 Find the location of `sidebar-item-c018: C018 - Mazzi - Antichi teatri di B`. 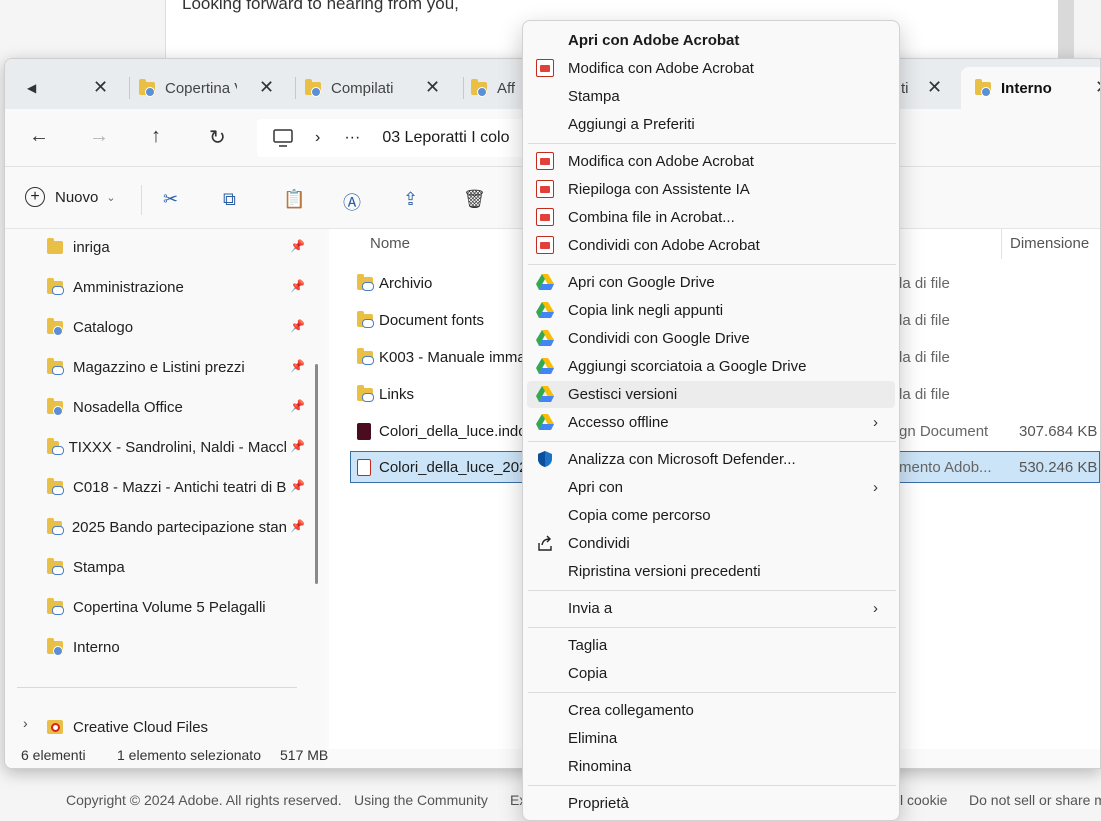

sidebar-item-c018: C018 - Mazzi - Antichi teatri di B is located at coordinates (167, 487).